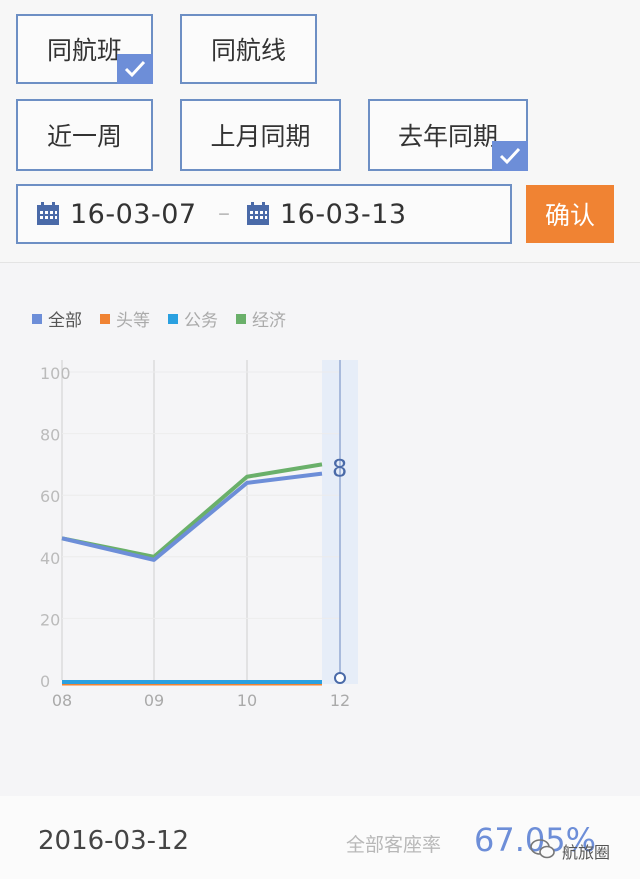  Describe the element at coordinates (339, 468) in the screenshot. I see `highlight-label: 8` at that location.